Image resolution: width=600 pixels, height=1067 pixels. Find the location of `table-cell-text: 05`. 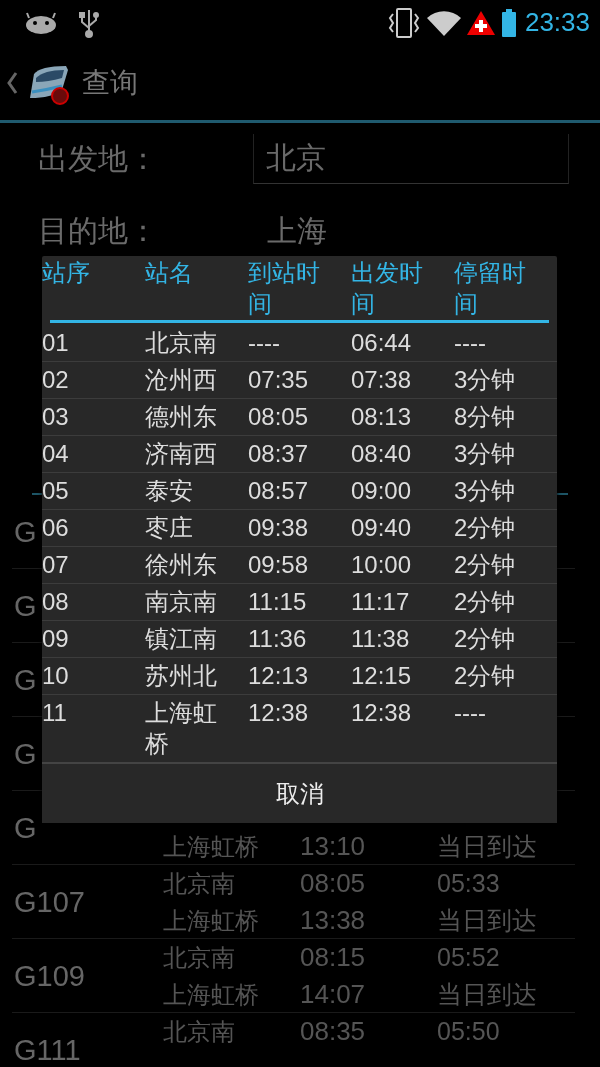

table-cell-text: 05 is located at coordinates (56, 491).